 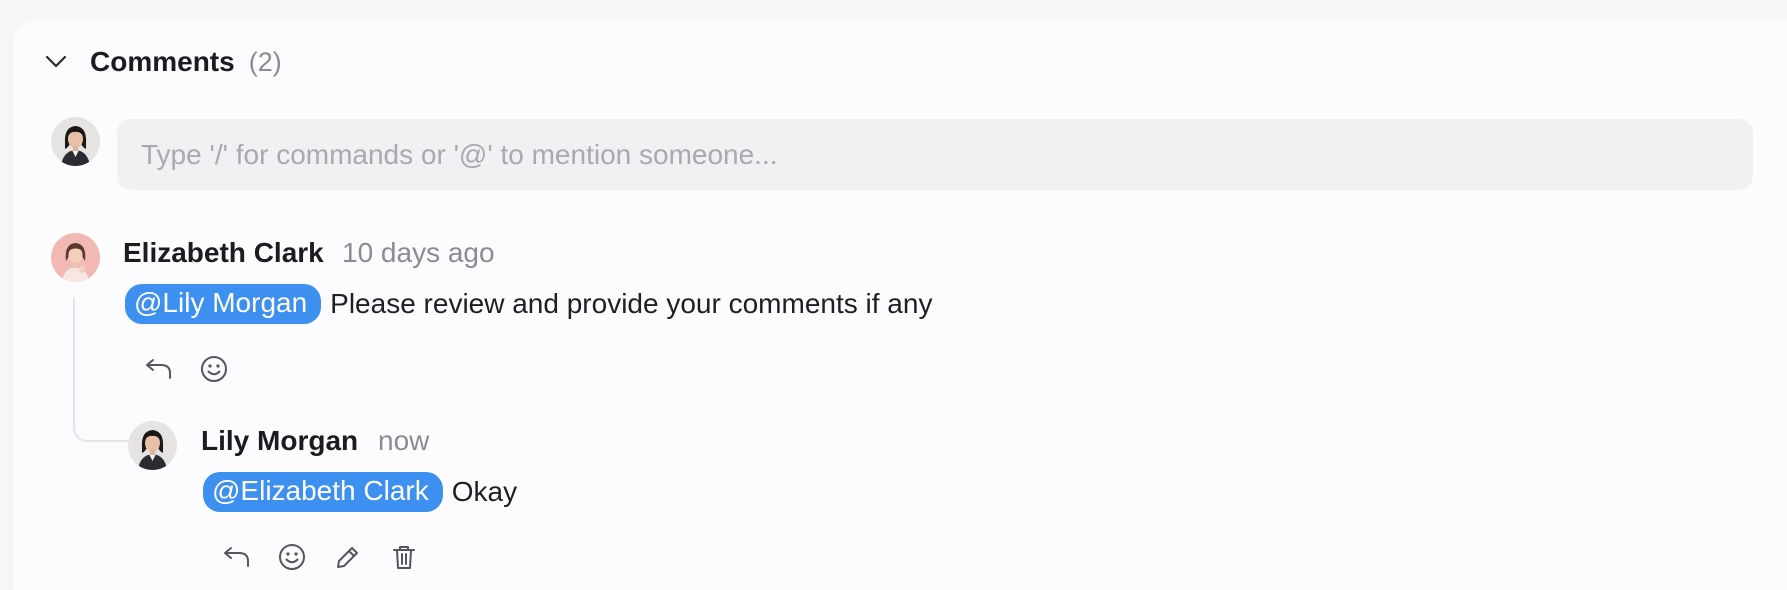 What do you see at coordinates (404, 440) in the screenshot?
I see `comment-time: now` at bounding box center [404, 440].